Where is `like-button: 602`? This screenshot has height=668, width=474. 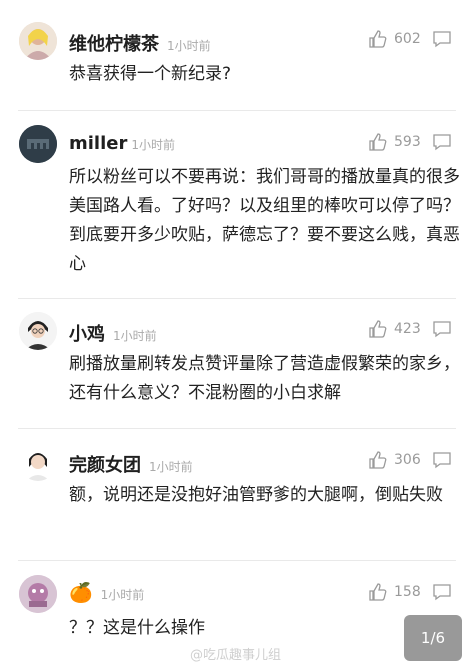
like-button: 602 is located at coordinates (394, 39).